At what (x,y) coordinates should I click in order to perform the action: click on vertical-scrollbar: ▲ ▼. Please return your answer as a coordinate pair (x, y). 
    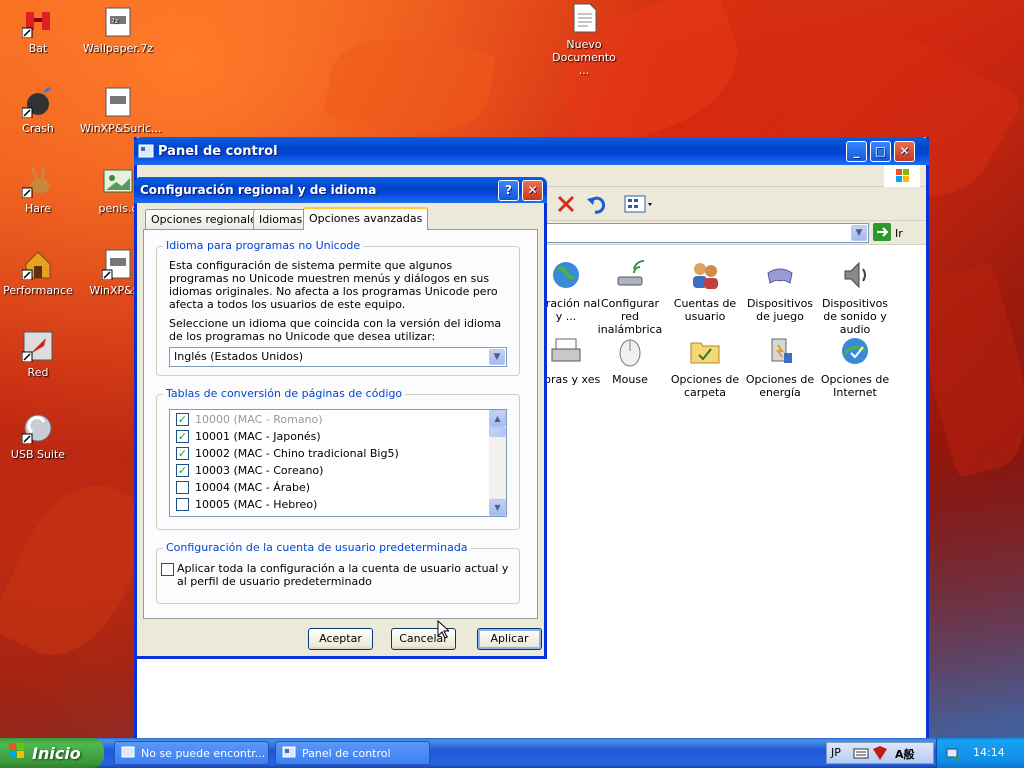
    Looking at the image, I should click on (497, 463).